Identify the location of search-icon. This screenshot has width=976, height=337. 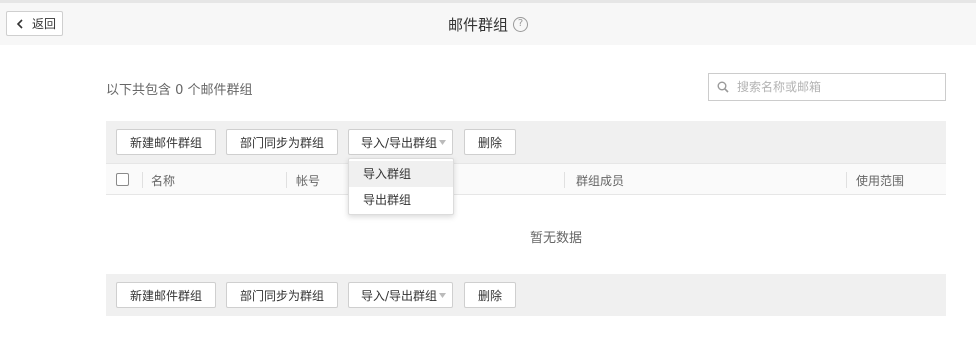
(723, 87).